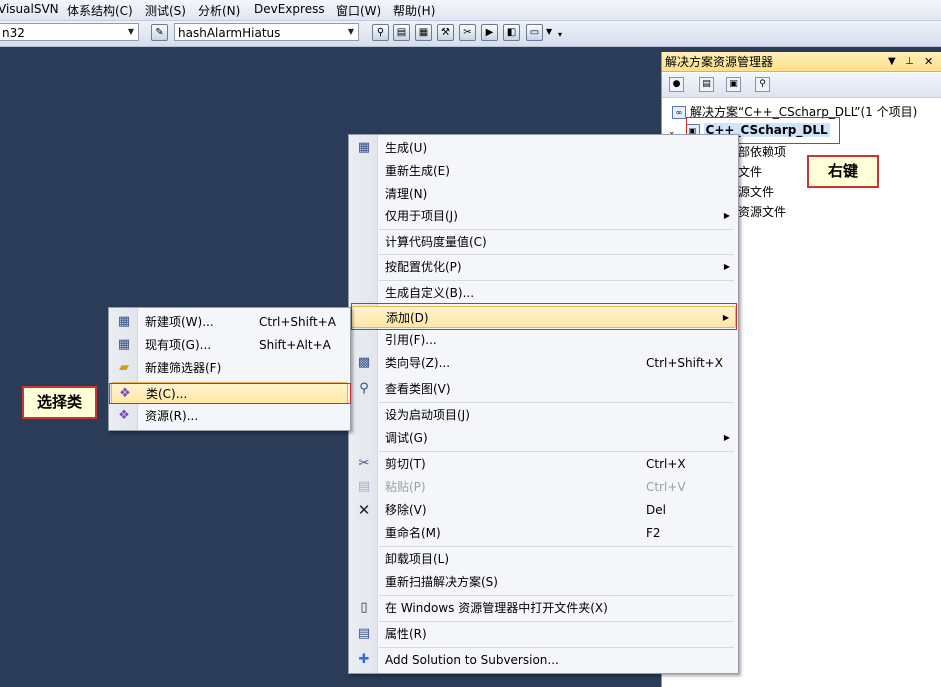 The width and height of the screenshot is (941, 687). Describe the element at coordinates (406, 148) in the screenshot. I see `menu-item-label: 生成(U)` at that location.